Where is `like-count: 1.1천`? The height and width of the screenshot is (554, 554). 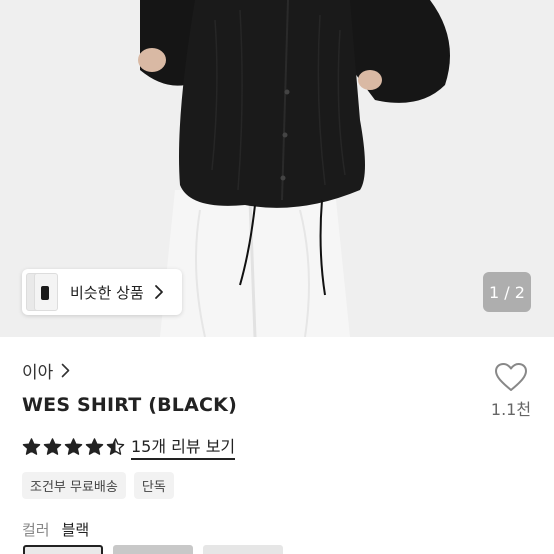
like-count: 1.1천 is located at coordinates (511, 409).